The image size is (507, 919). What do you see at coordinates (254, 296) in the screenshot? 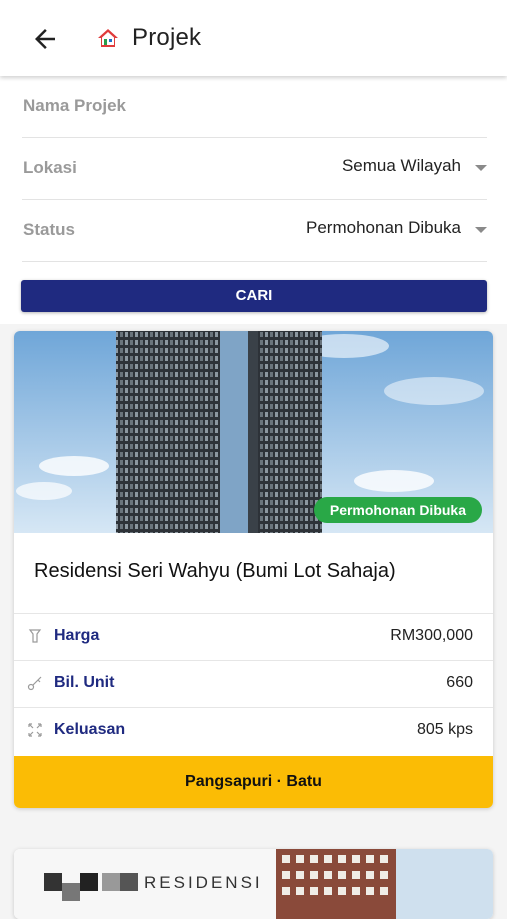
I see `search-button: CARI` at bounding box center [254, 296].